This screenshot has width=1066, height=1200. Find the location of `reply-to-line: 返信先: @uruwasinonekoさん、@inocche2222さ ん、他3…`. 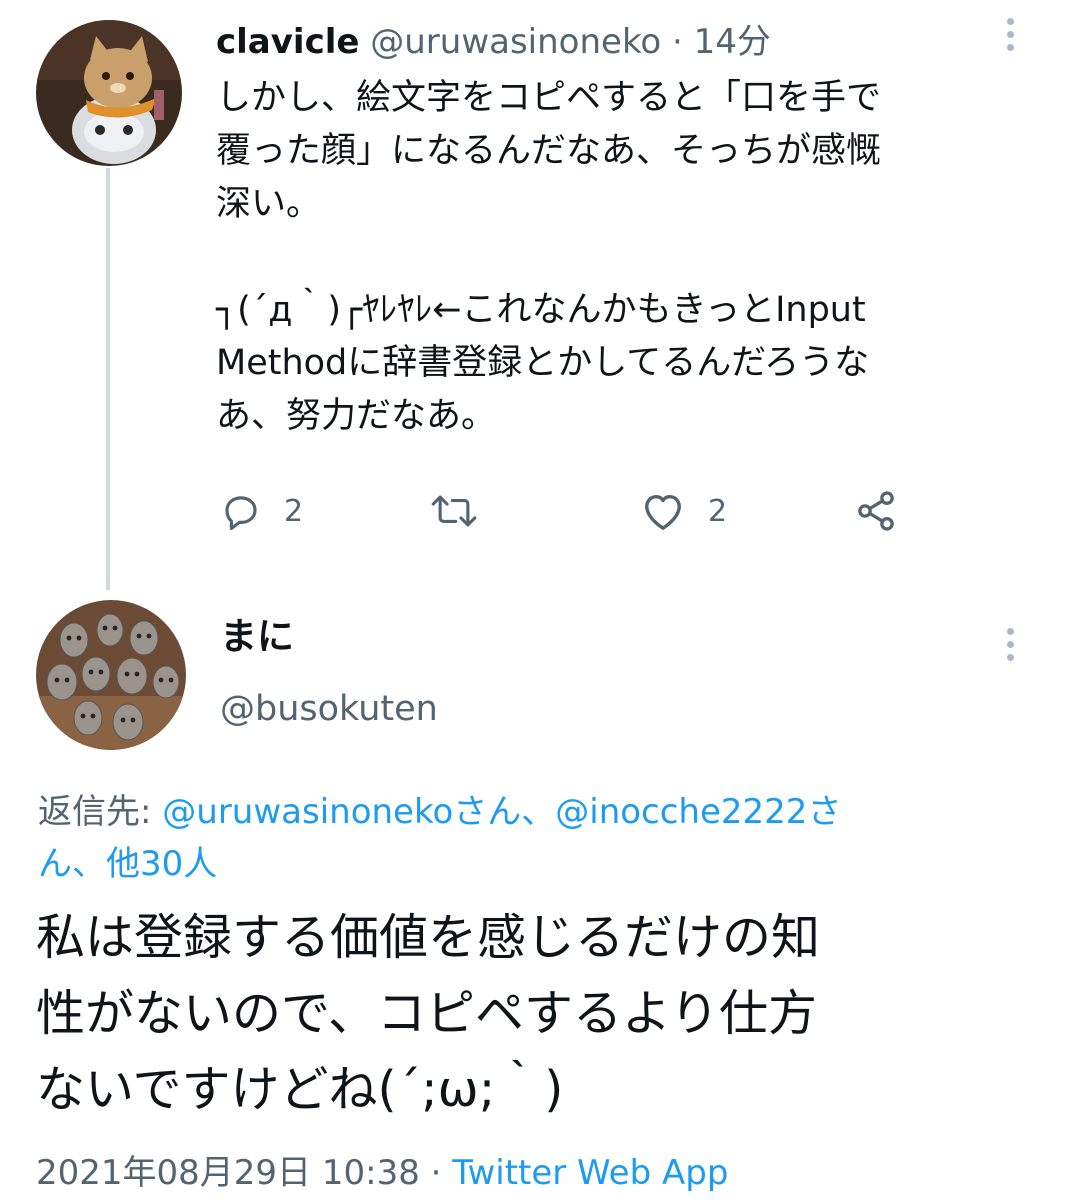

reply-to-line: 返信先: @uruwasinonekoさん、@inocche2222さ ん、他3… is located at coordinates (533, 838).